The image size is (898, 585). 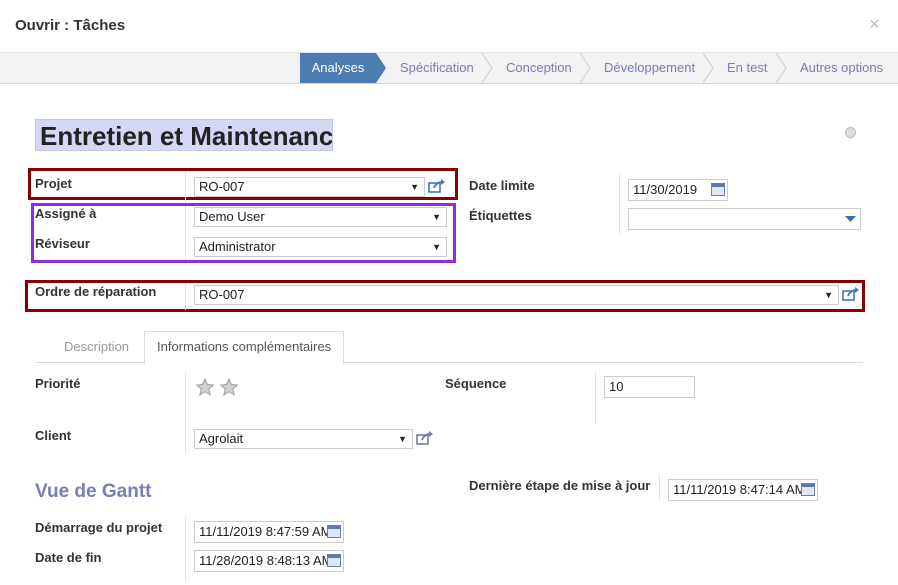 I want to click on reviewer-value: Administrator, so click(x=237, y=246).